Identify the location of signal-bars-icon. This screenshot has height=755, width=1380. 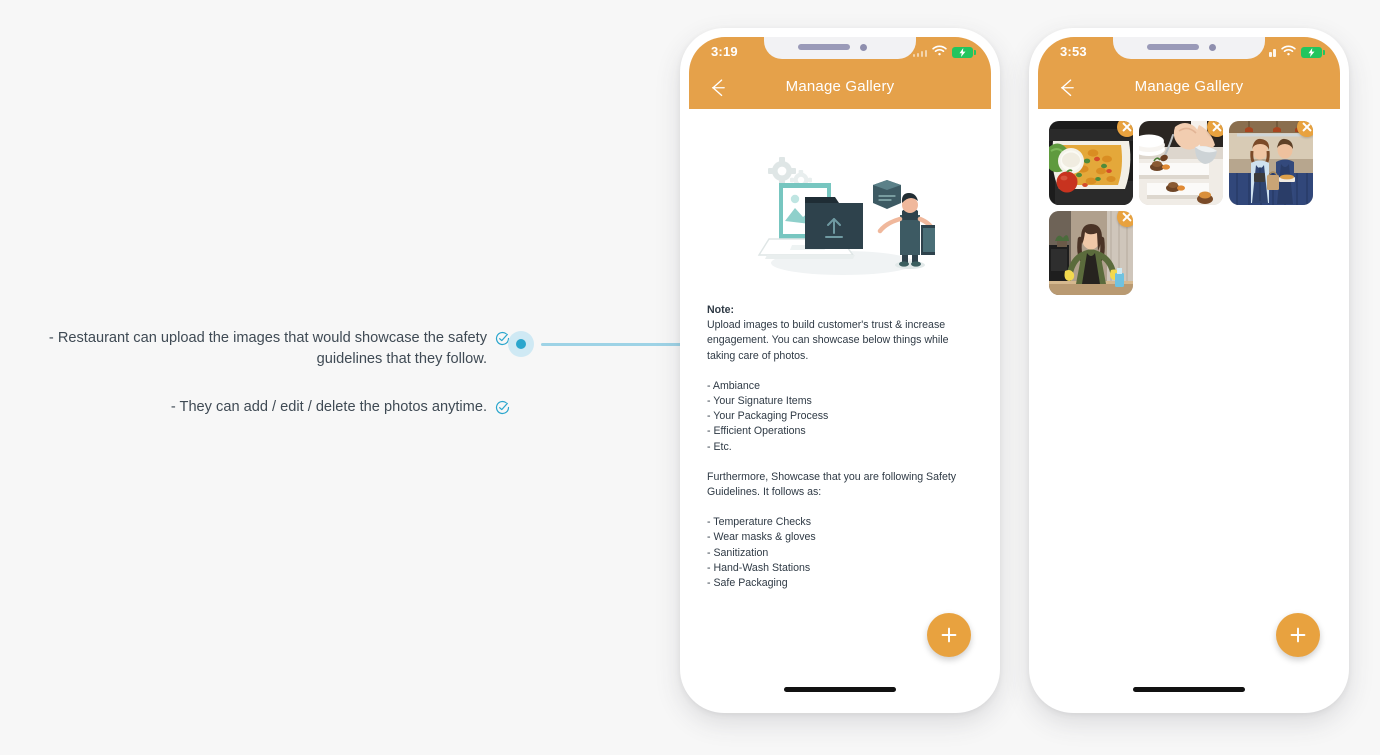
(1272, 52).